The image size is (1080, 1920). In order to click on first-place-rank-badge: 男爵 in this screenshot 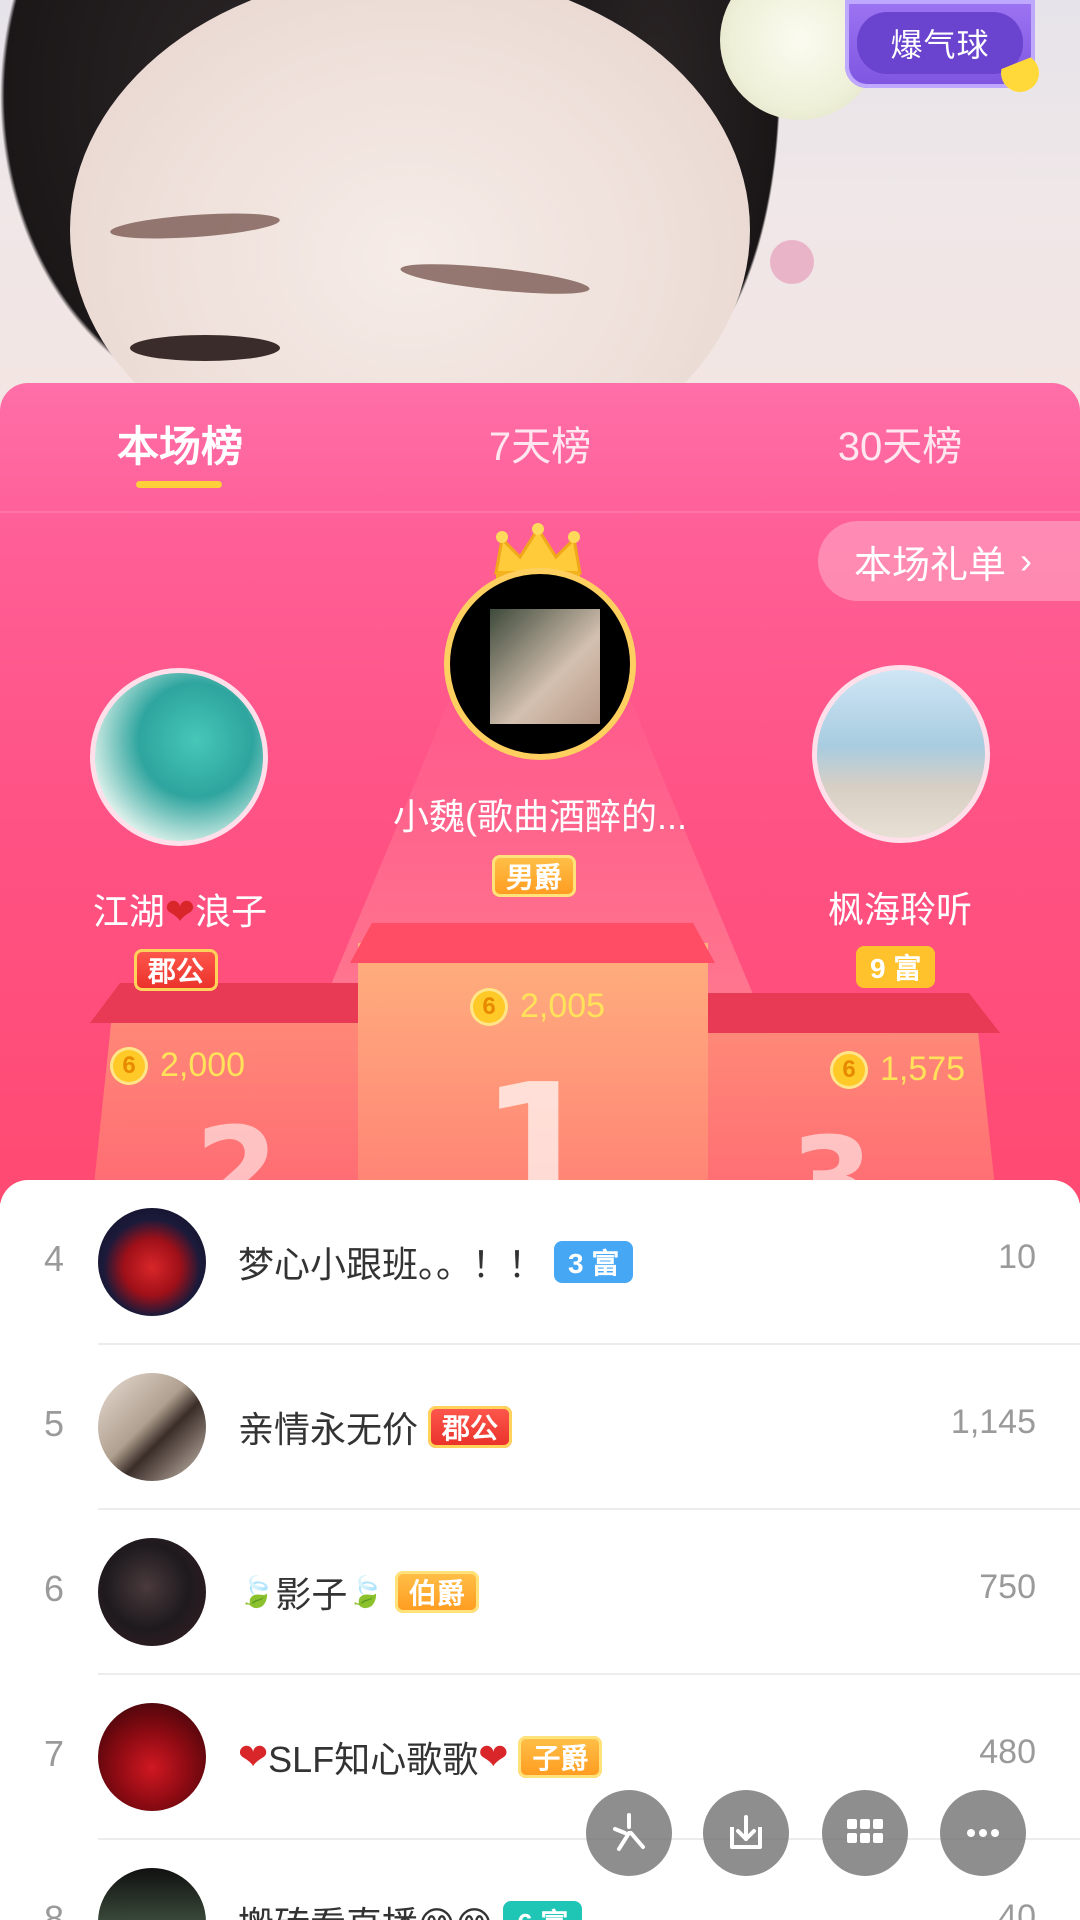, I will do `click(534, 876)`.